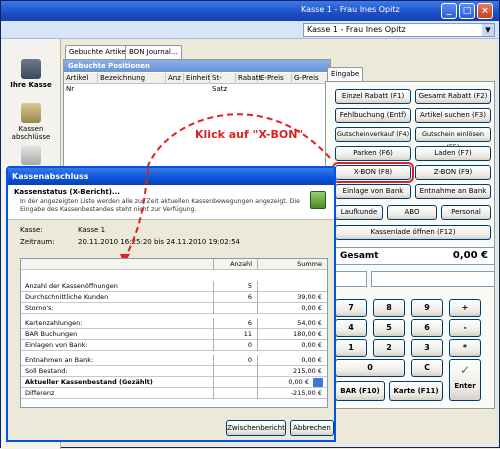 The width and height of the screenshot is (500, 449). What do you see at coordinates (312, 428) in the screenshot?
I see `abbrechen-button: Abbrechen` at bounding box center [312, 428].